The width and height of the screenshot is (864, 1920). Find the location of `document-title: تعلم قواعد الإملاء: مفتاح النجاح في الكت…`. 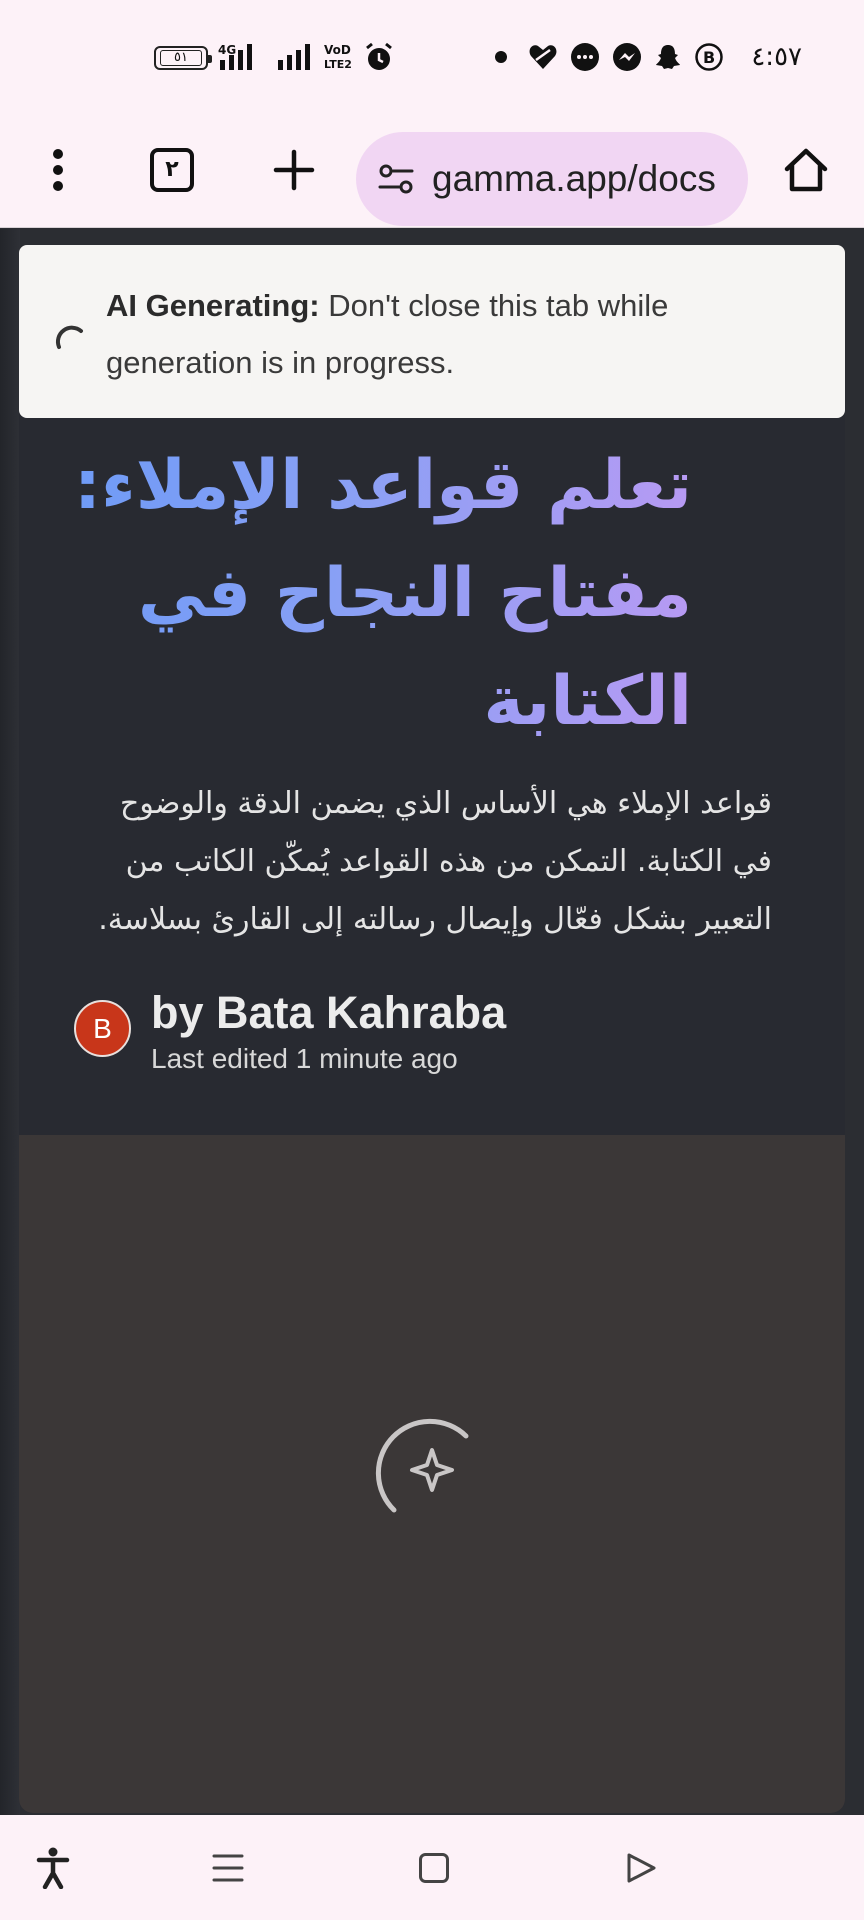

document-title: تعلم قواعد الإملاء: مفتاح النجاح في الكت… is located at coordinates (382, 594).